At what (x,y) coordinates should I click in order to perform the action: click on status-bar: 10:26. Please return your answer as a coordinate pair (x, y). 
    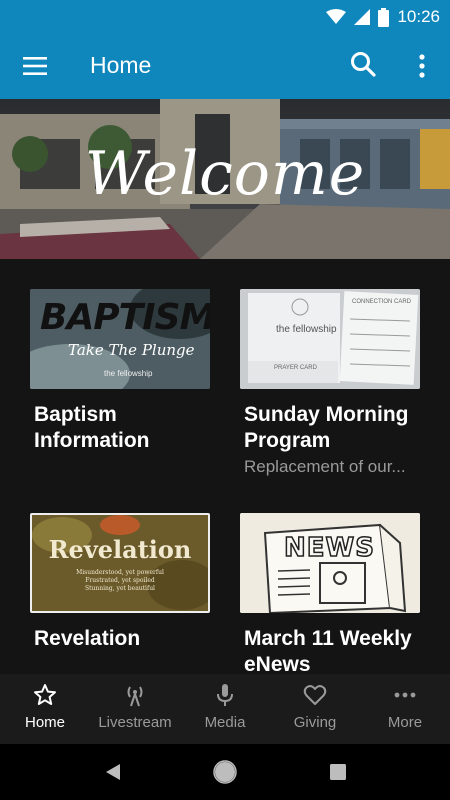
    Looking at the image, I should click on (225, 16).